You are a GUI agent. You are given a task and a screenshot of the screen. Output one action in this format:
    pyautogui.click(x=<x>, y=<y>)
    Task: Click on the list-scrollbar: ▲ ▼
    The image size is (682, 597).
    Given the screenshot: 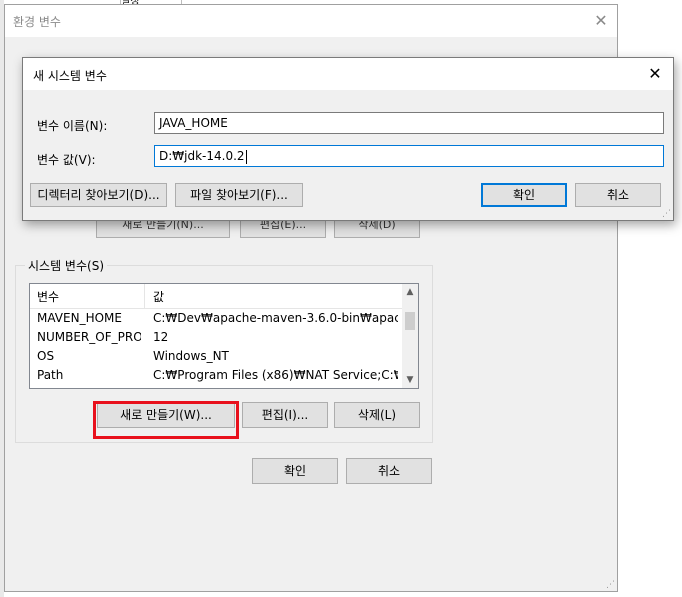 What is the action you would take?
    pyautogui.click(x=410, y=336)
    